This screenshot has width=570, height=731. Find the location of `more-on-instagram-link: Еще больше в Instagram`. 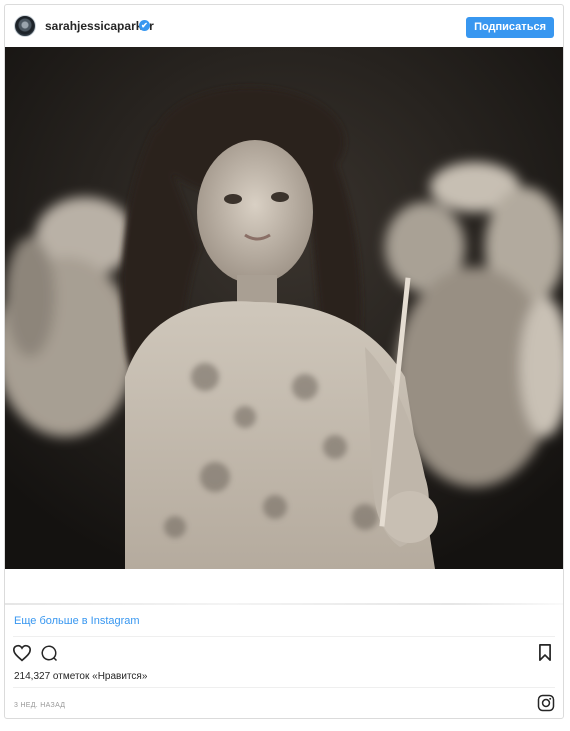

more-on-instagram-link: Еще больше в Instagram is located at coordinates (77, 621).